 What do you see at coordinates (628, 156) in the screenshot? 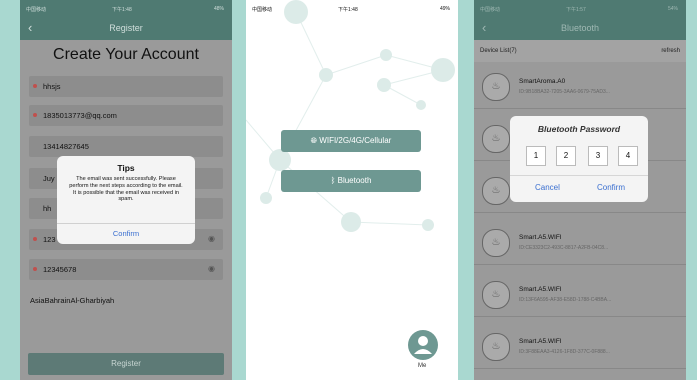
I see `pin-digit-4: 4` at bounding box center [628, 156].